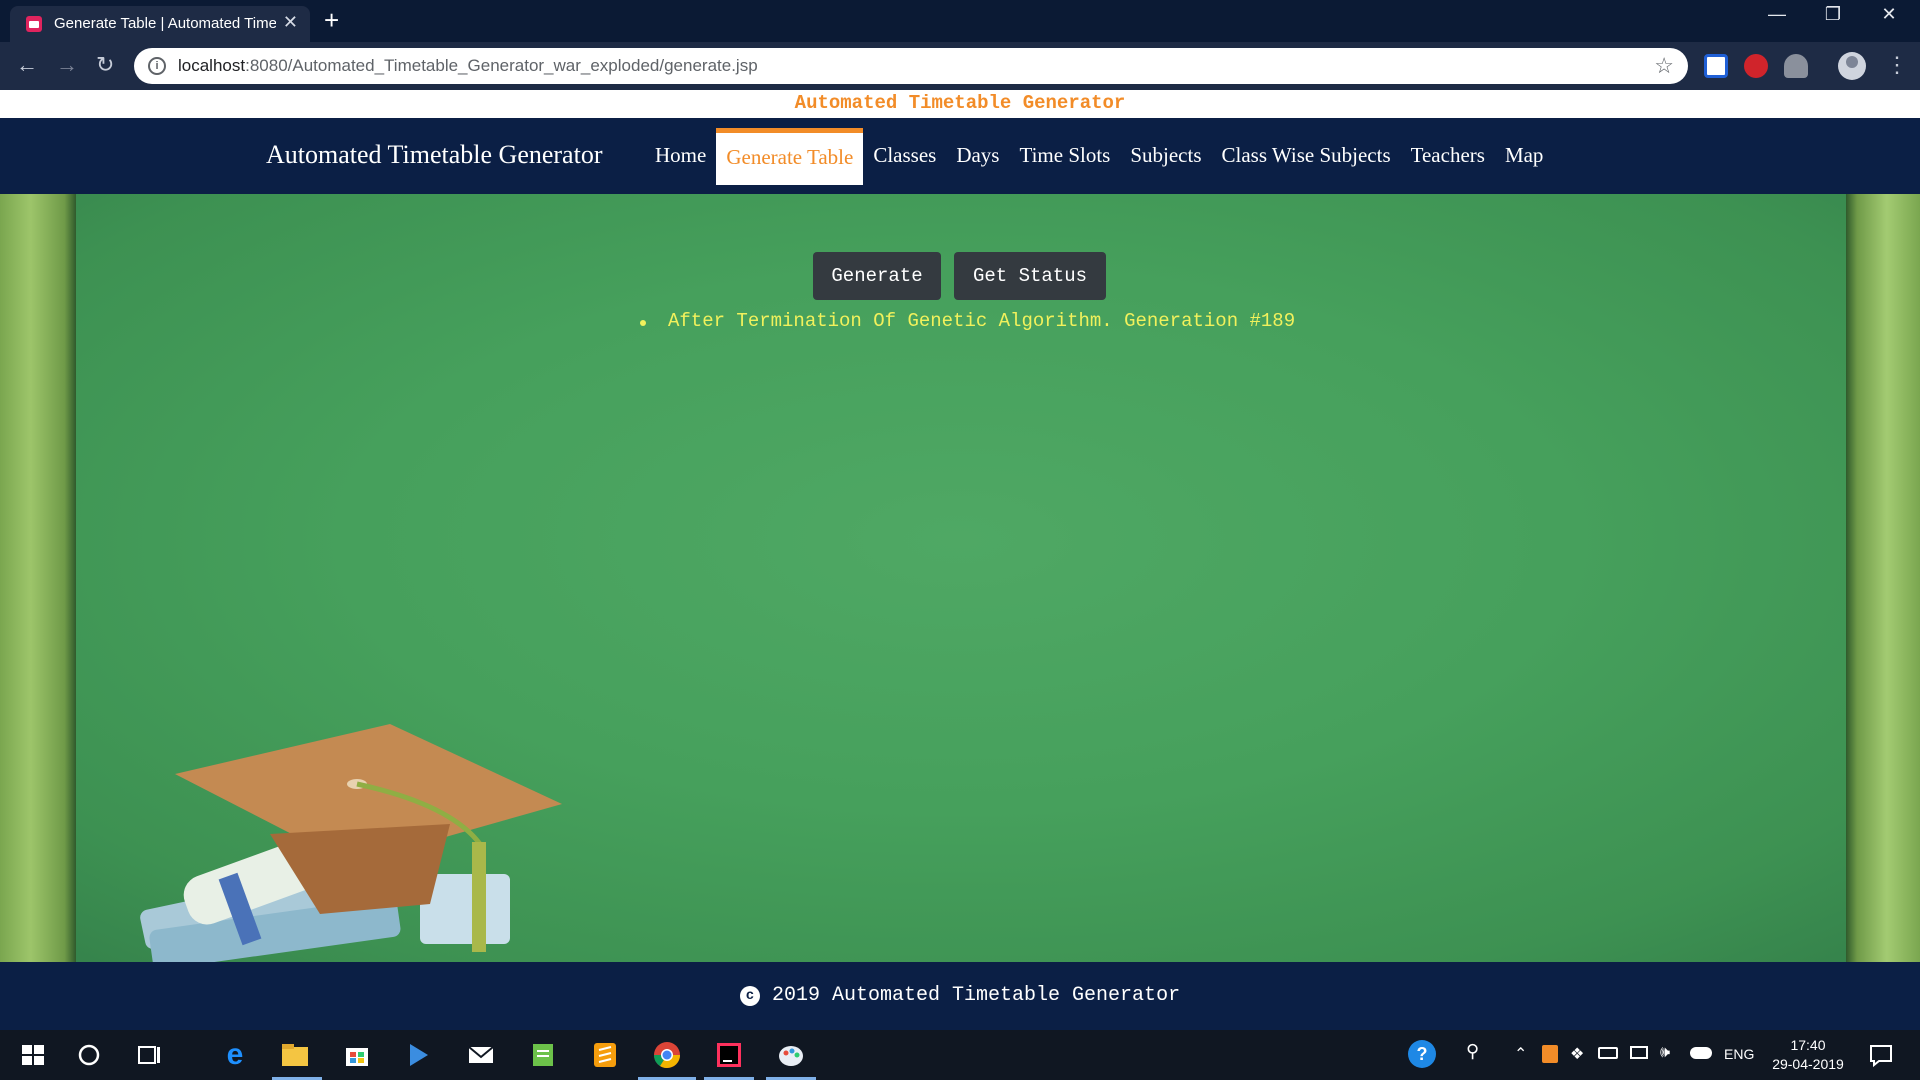 The height and width of the screenshot is (1080, 1920). I want to click on help-icon: ?, so click(1422, 1054).